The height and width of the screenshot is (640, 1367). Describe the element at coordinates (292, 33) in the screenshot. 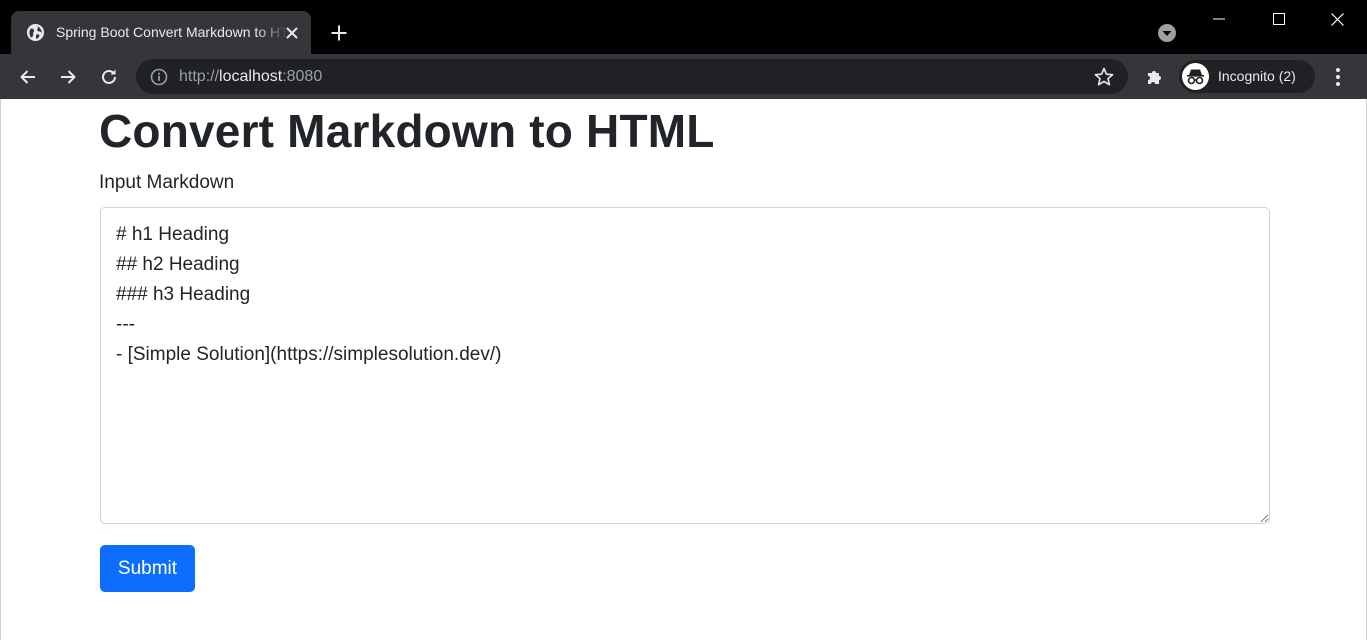

I see `close-icon` at that location.